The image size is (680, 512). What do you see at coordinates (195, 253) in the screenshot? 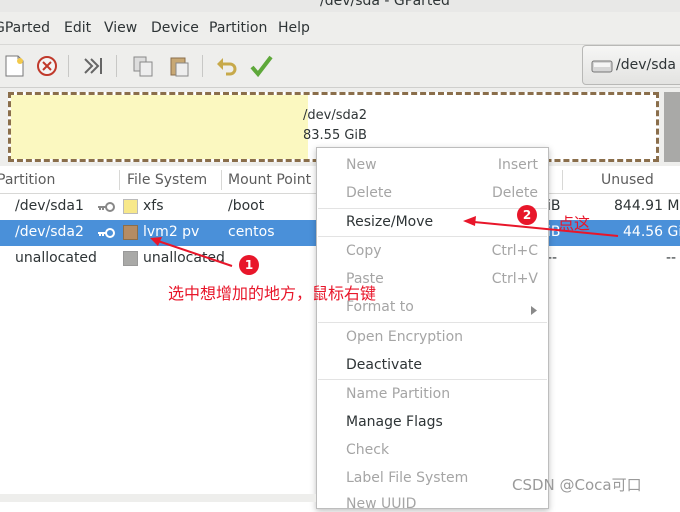
I see `step1-arrow` at bounding box center [195, 253].